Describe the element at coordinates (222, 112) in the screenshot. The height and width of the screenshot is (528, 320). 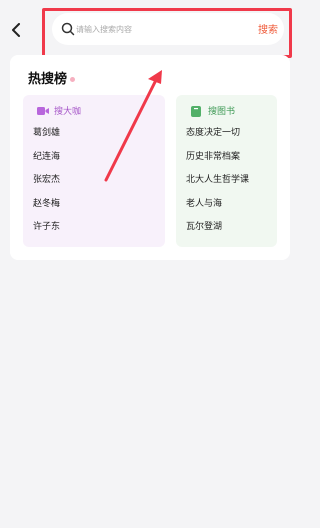
I see `book-header-label: 搜图书` at that location.